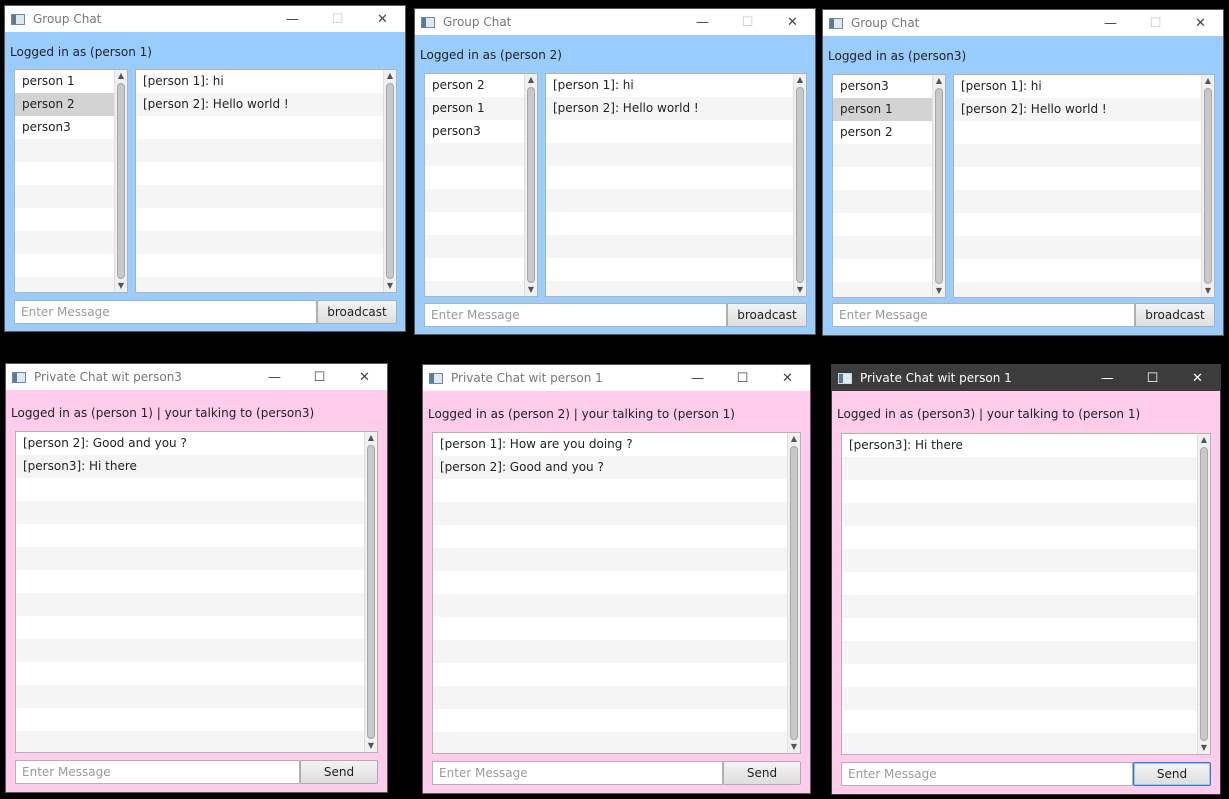  What do you see at coordinates (71, 181) in the screenshot?
I see `user-list: person 1 person 2 person3 ▲ ▼` at bounding box center [71, 181].